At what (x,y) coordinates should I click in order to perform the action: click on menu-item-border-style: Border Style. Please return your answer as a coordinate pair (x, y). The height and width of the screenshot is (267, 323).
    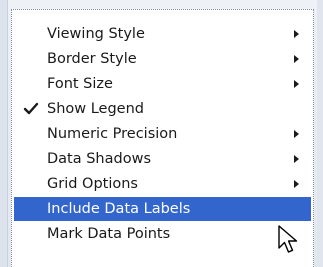
    Looking at the image, I should click on (162, 59).